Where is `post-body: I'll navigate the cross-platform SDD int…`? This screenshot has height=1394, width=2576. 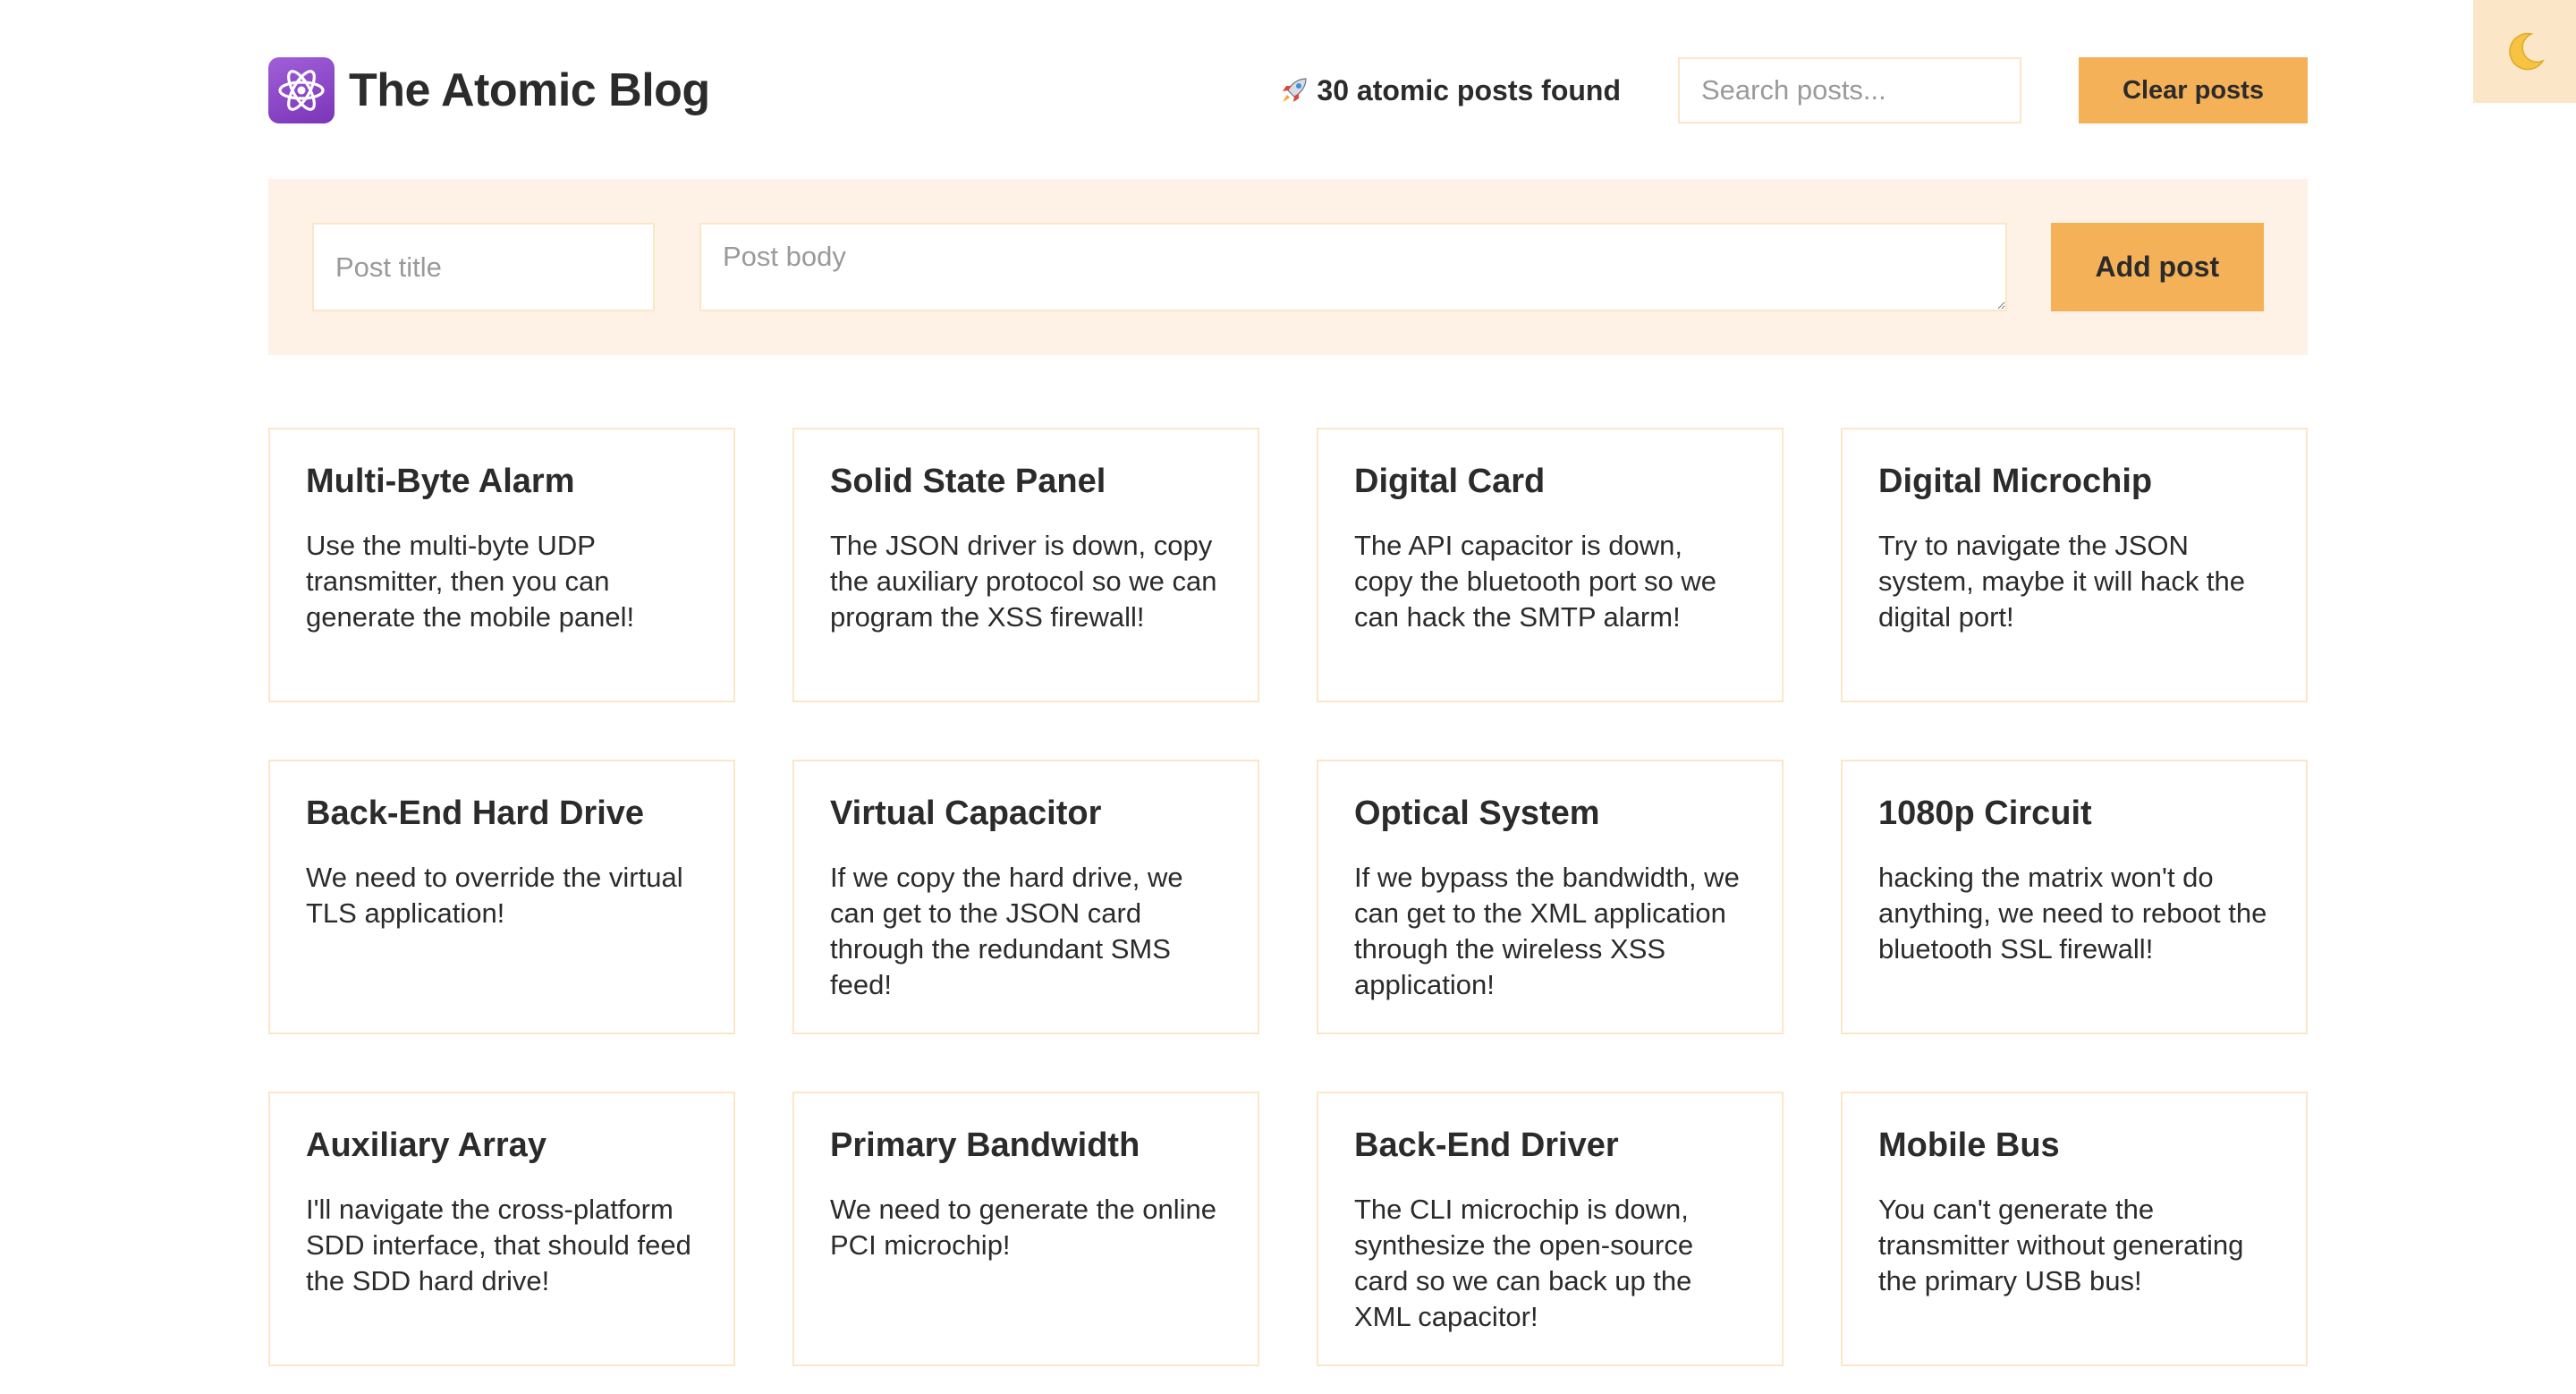
post-body: I'll navigate the cross-platform SDD int… is located at coordinates (498, 1244).